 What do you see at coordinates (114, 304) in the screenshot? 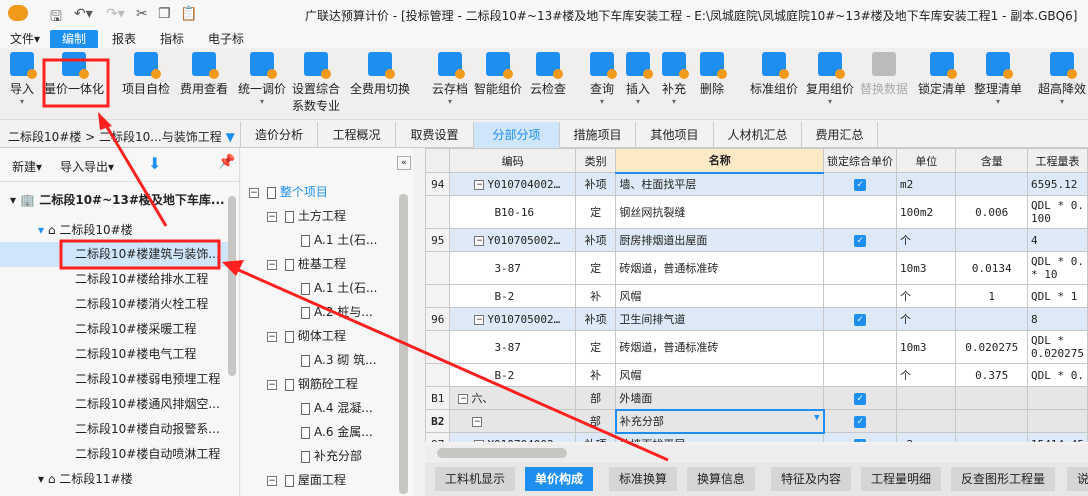
I see `tree-item: 二标段10#楼消火栓工程` at bounding box center [114, 304].